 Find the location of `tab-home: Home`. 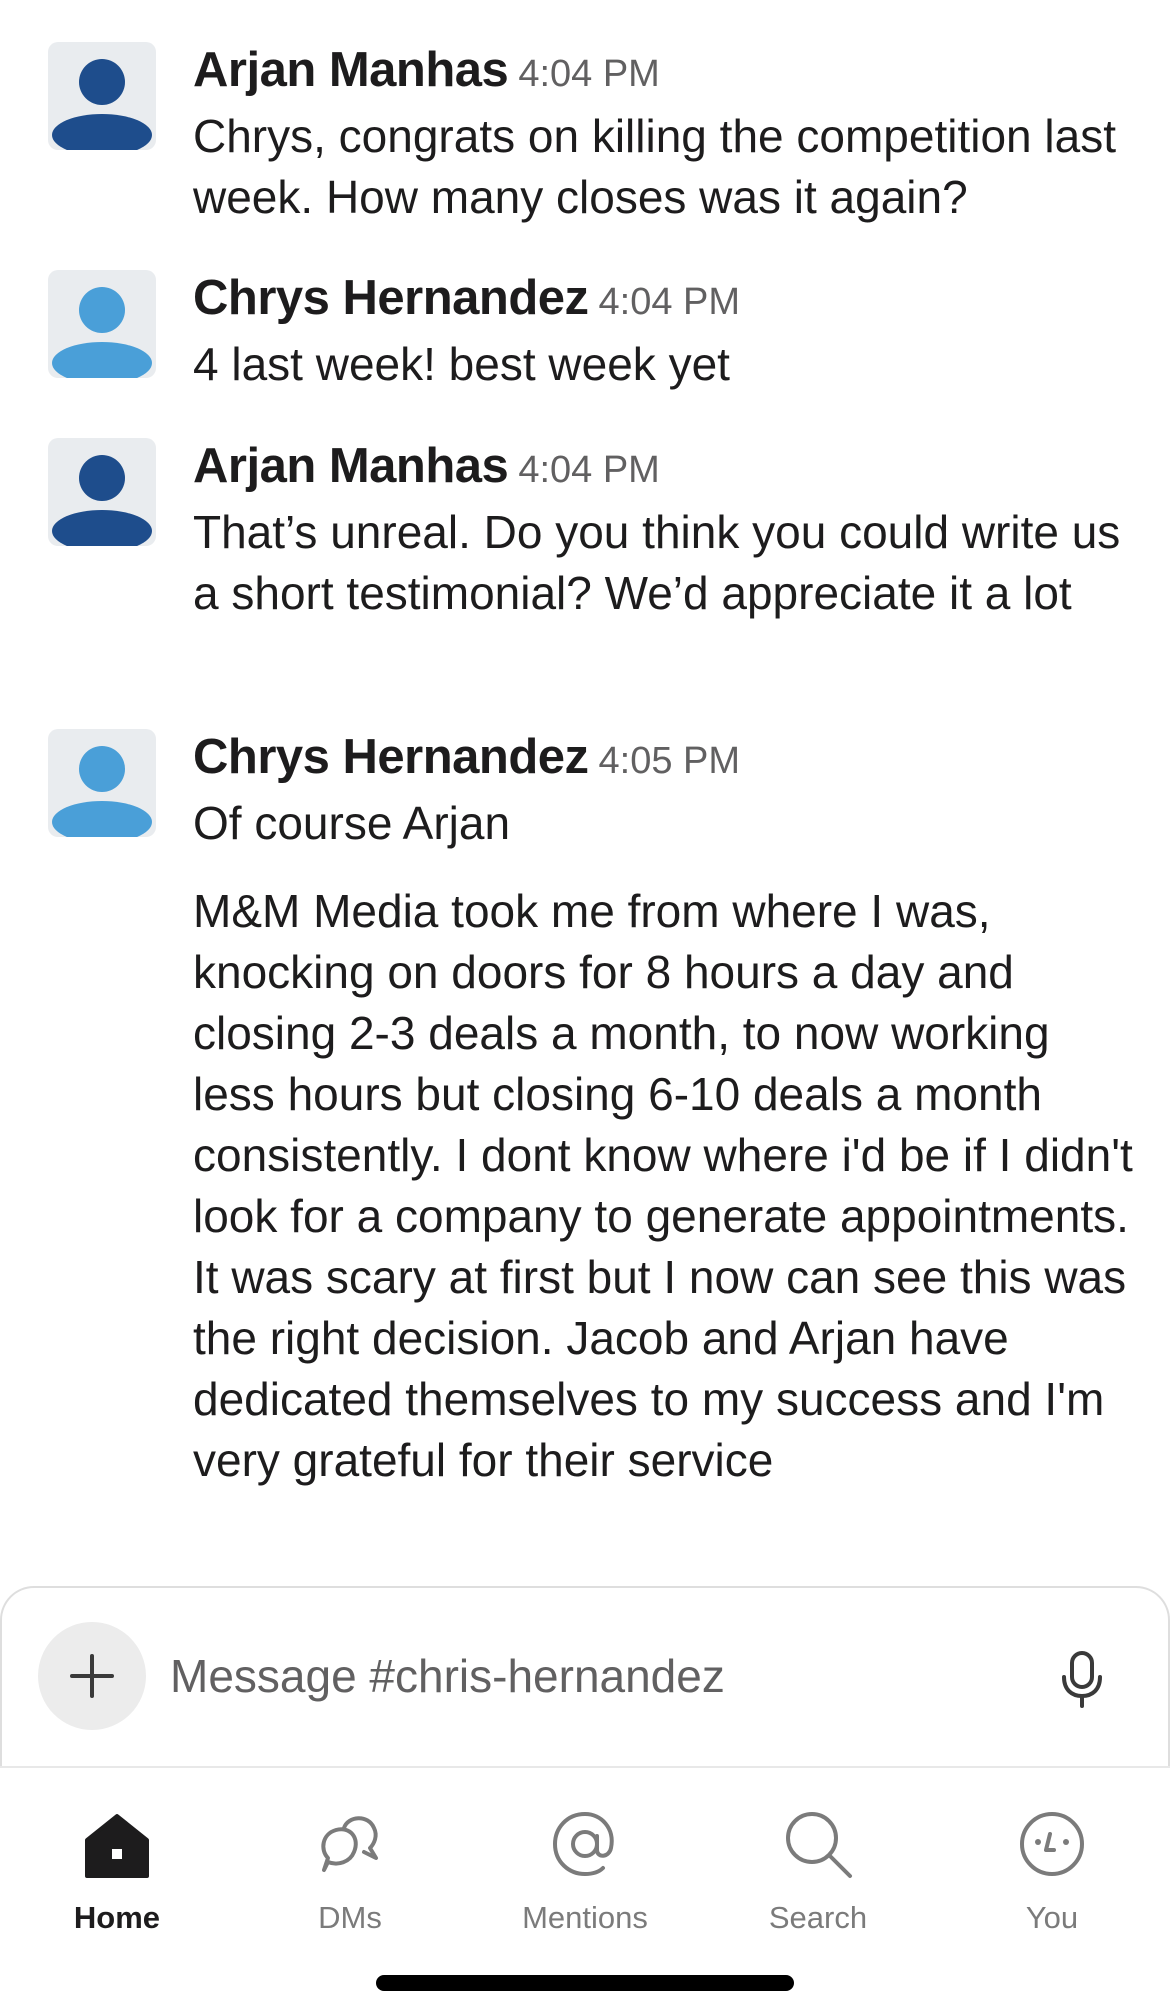

tab-home: Home is located at coordinates (117, 1861).